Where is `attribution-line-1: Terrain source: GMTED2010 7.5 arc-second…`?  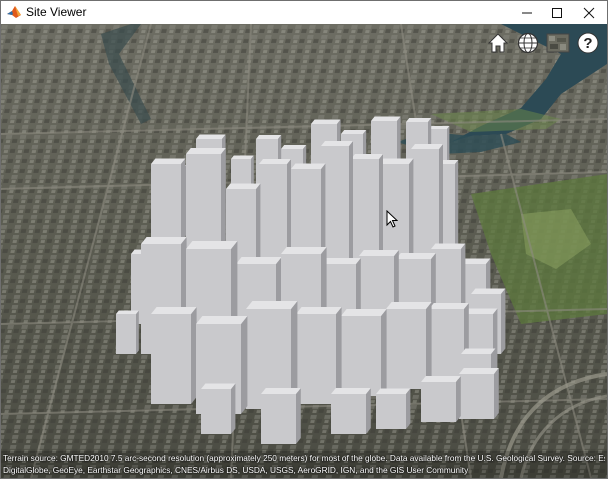 attribution-line-1: Terrain source: GMTED2010 7.5 arc-second… is located at coordinates (304, 458).